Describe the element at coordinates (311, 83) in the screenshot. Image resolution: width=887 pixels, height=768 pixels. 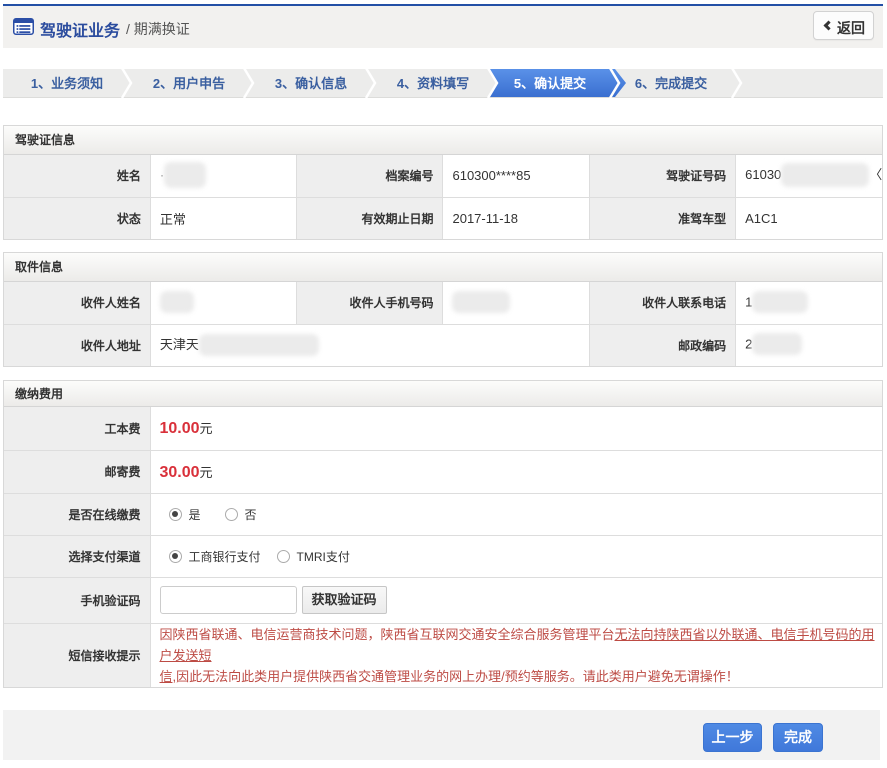
I see `svg-text: 3、确认信息` at that location.